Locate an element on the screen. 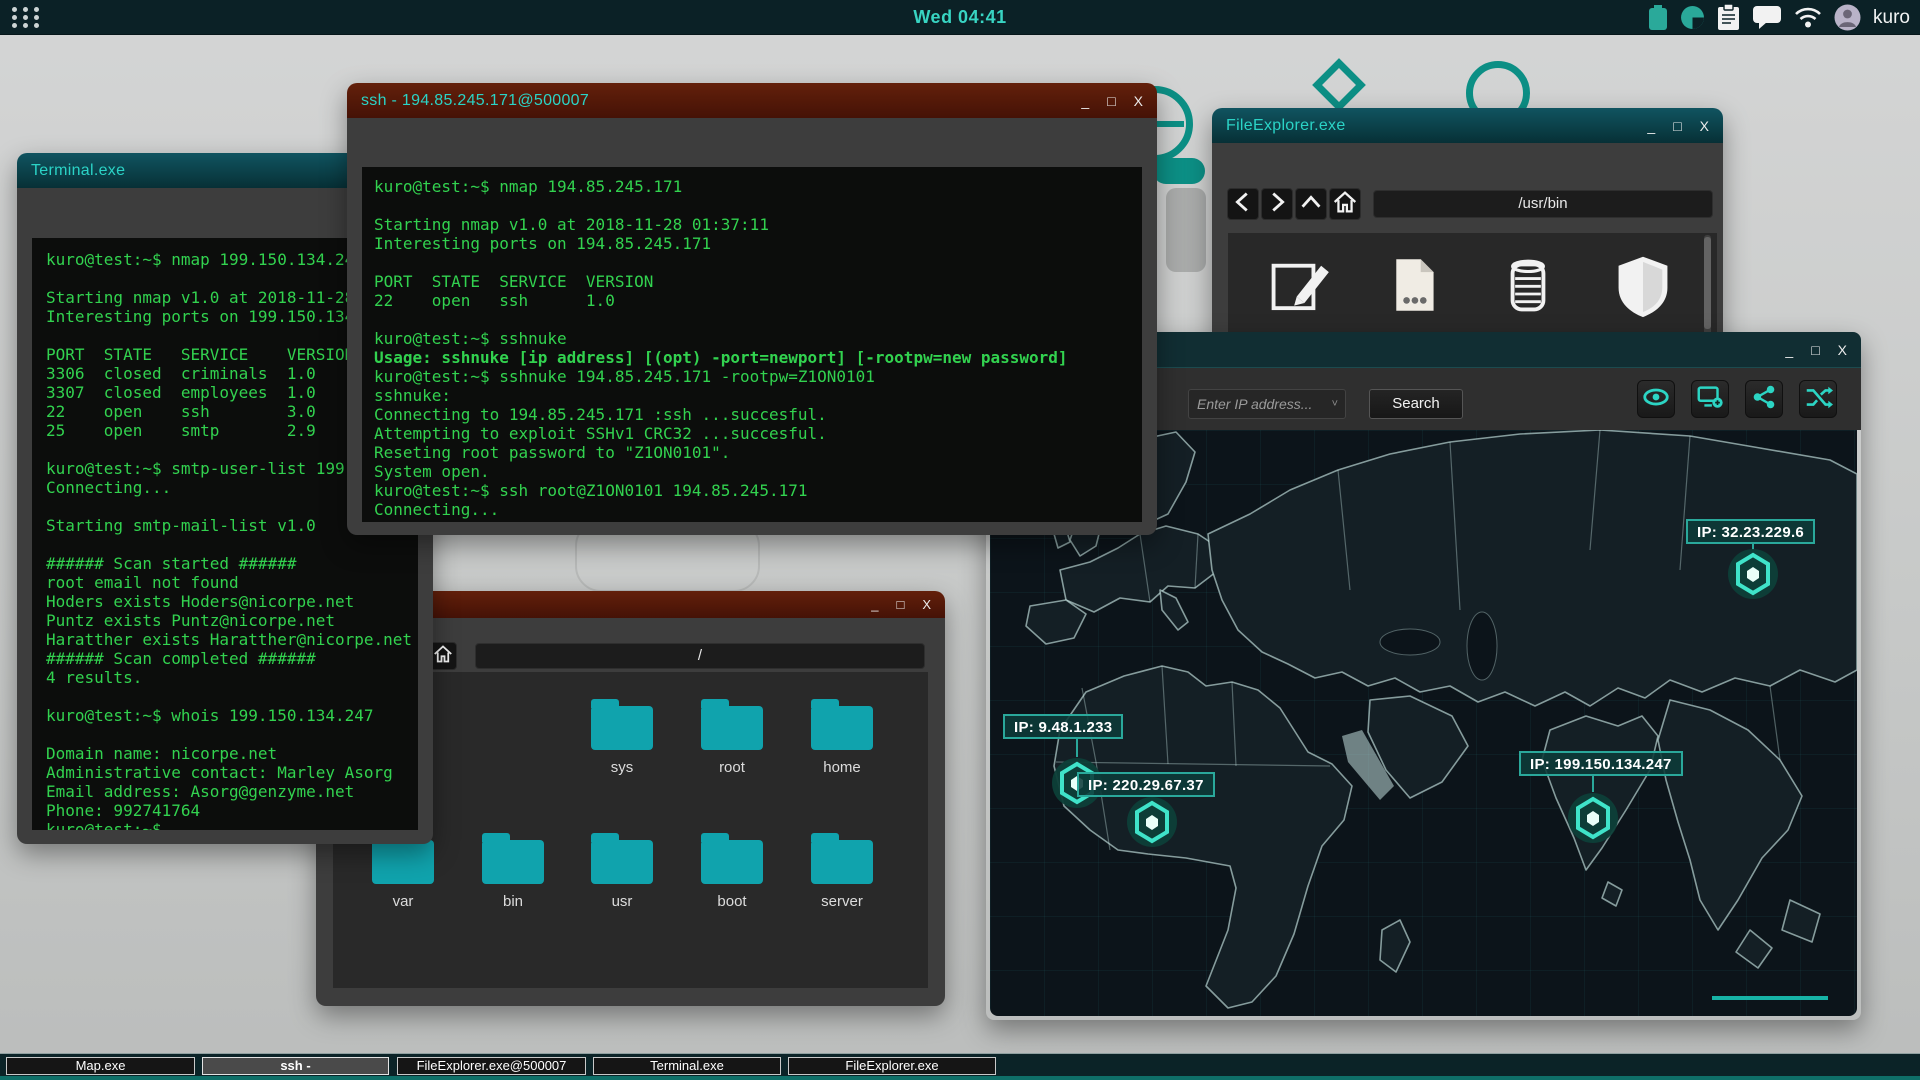  folder-item-server: server is located at coordinates (842, 871).